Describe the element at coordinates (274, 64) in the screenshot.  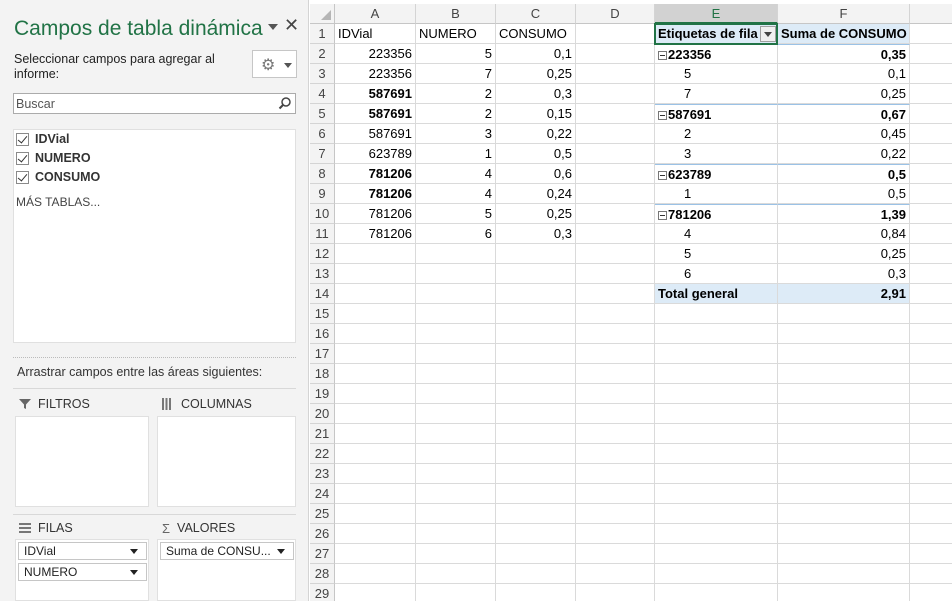
I see `tools-button: ⚙` at that location.